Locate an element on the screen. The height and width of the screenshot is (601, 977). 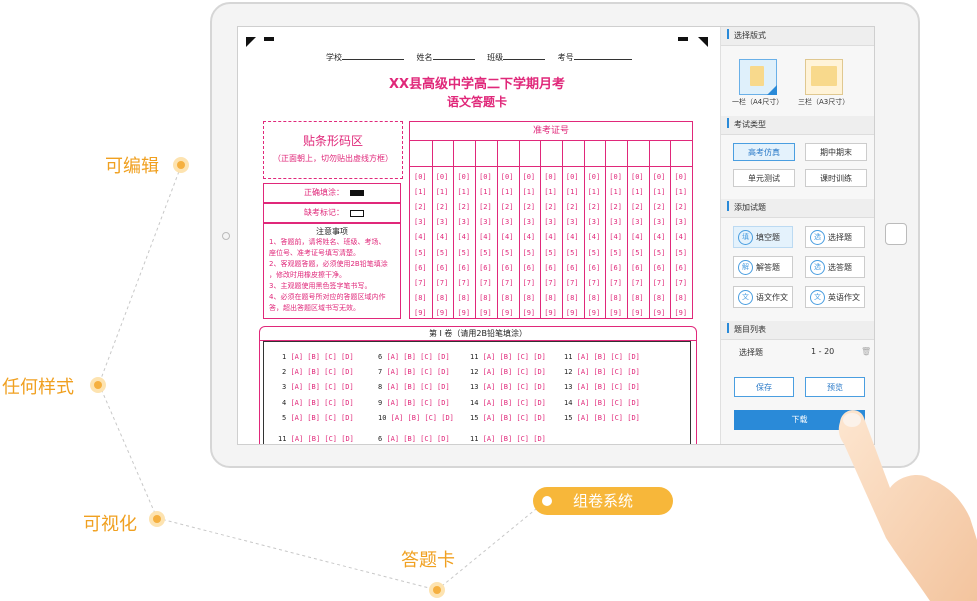
question-row: 5 [A] [B] [C] [D] is located at coordinates (318, 418).